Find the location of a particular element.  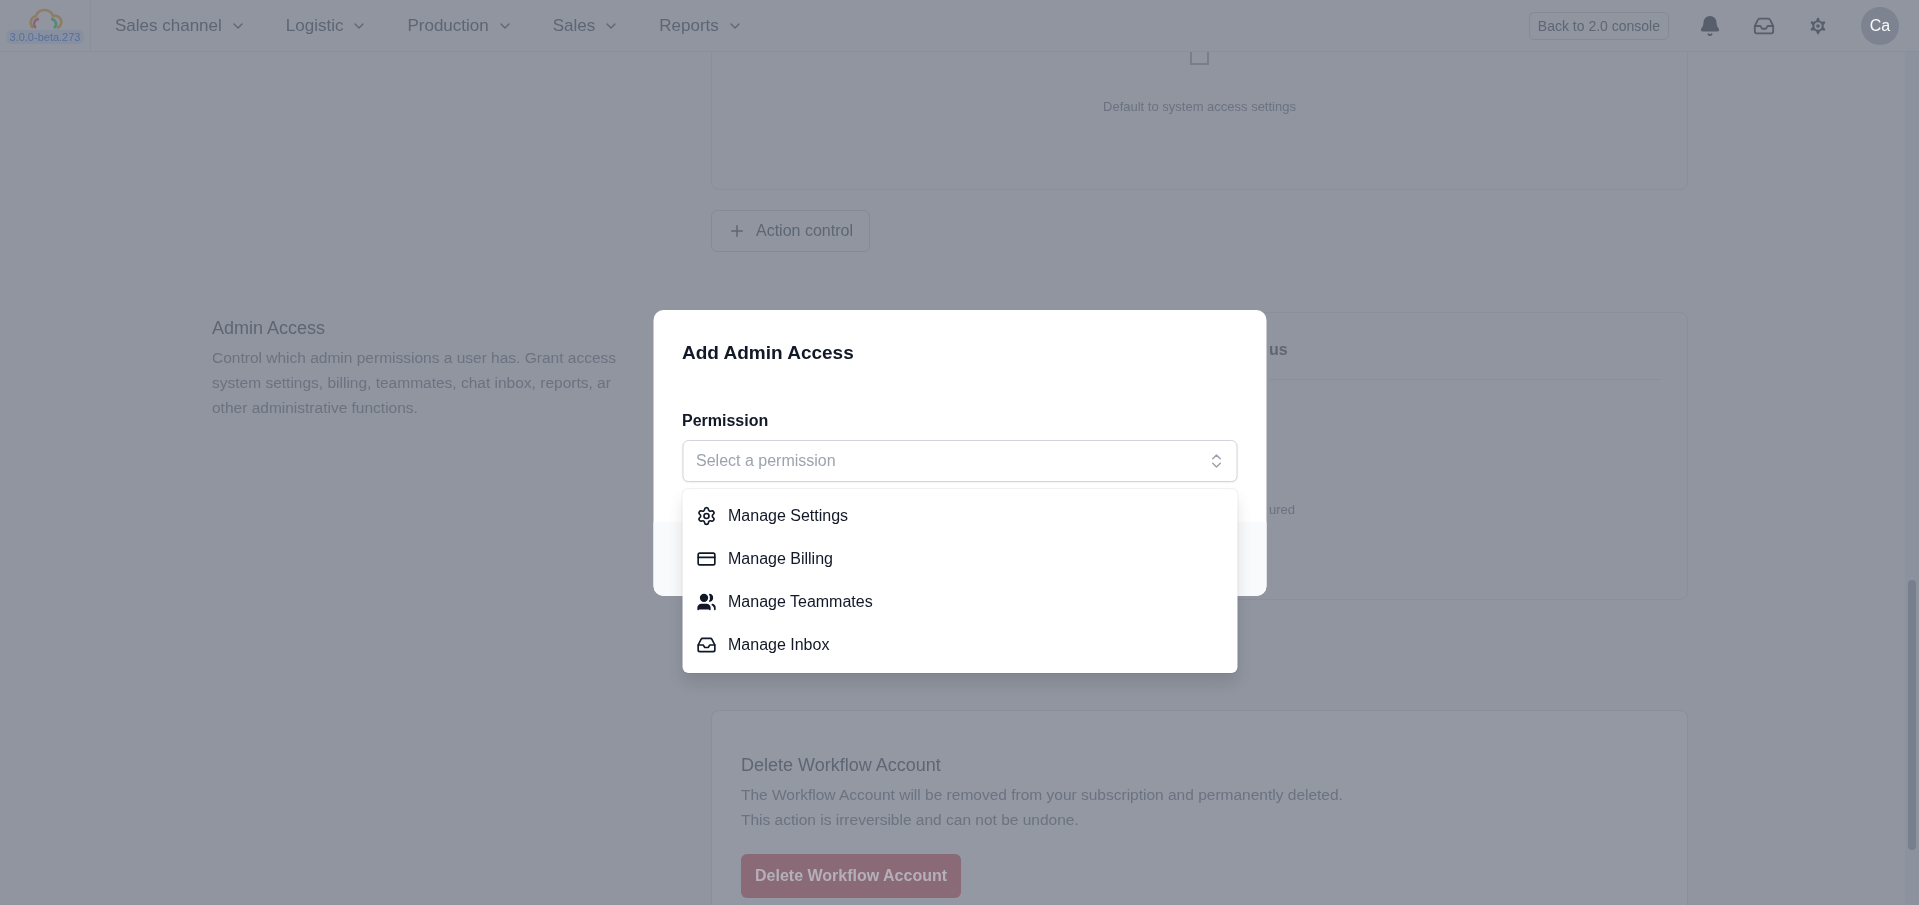

credit-card-icon is located at coordinates (706, 559).